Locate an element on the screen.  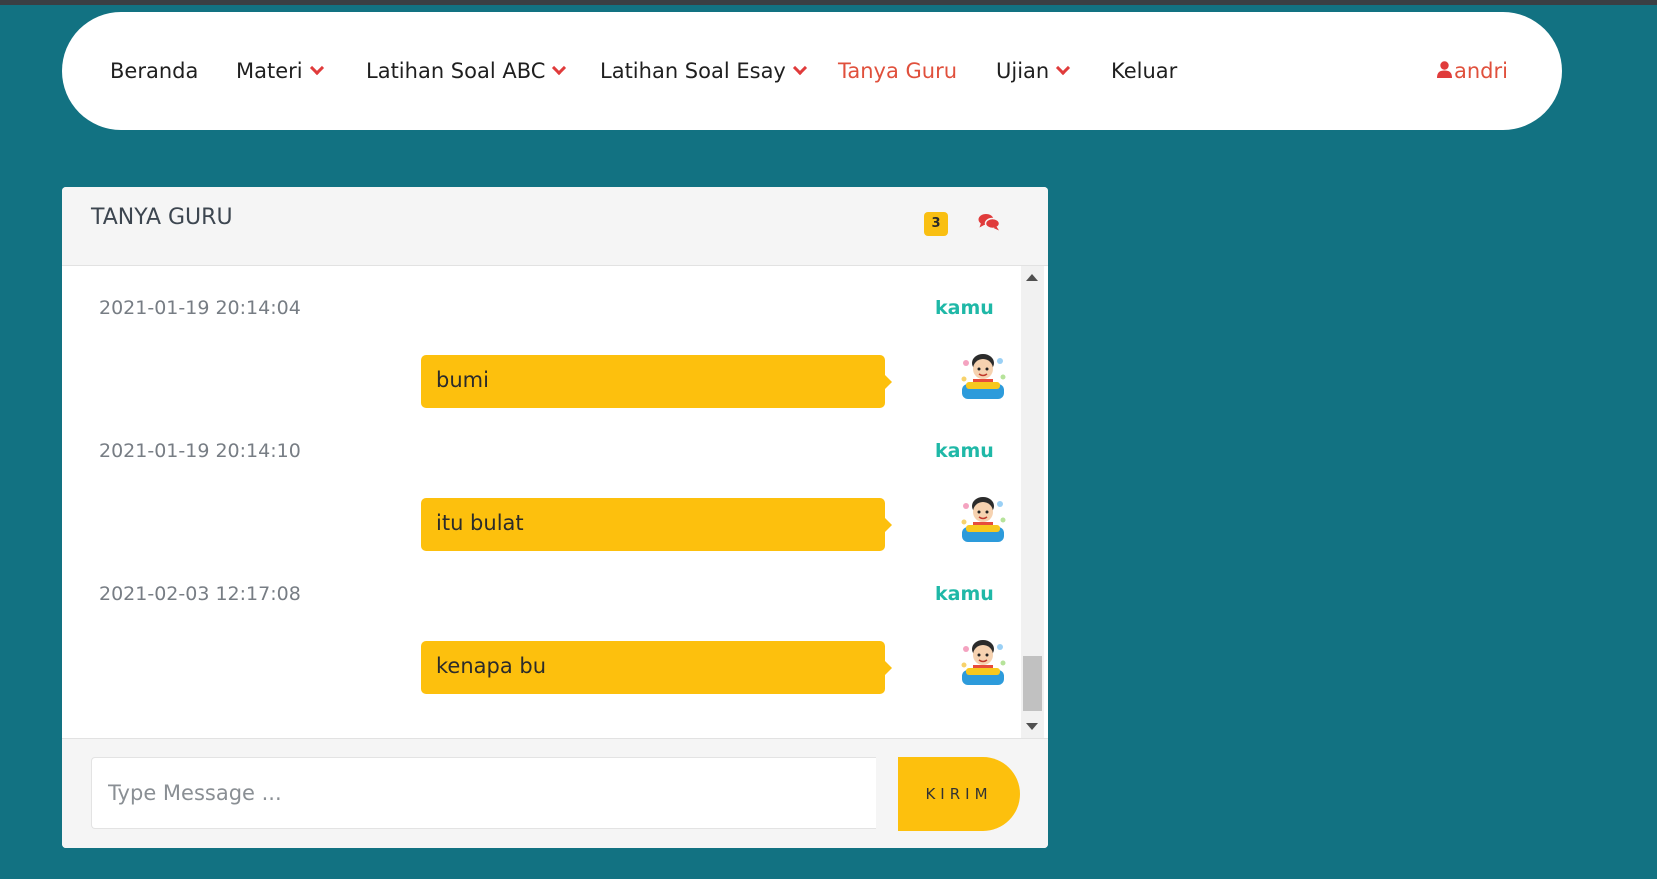
nav-latihan-soal-esay: Latihan Soal Esay is located at coordinates (703, 71).